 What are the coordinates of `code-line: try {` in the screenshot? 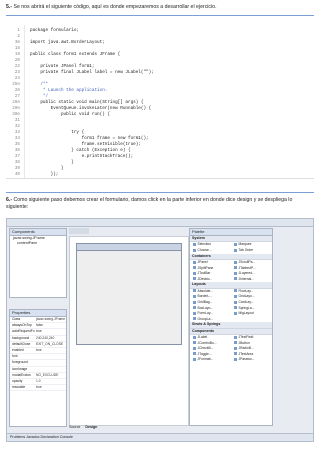 It's located at (57, 132).